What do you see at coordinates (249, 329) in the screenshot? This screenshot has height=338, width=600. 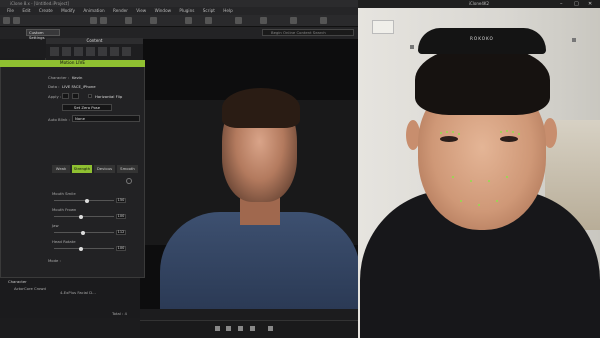 I see `playback-bar` at bounding box center [249, 329].